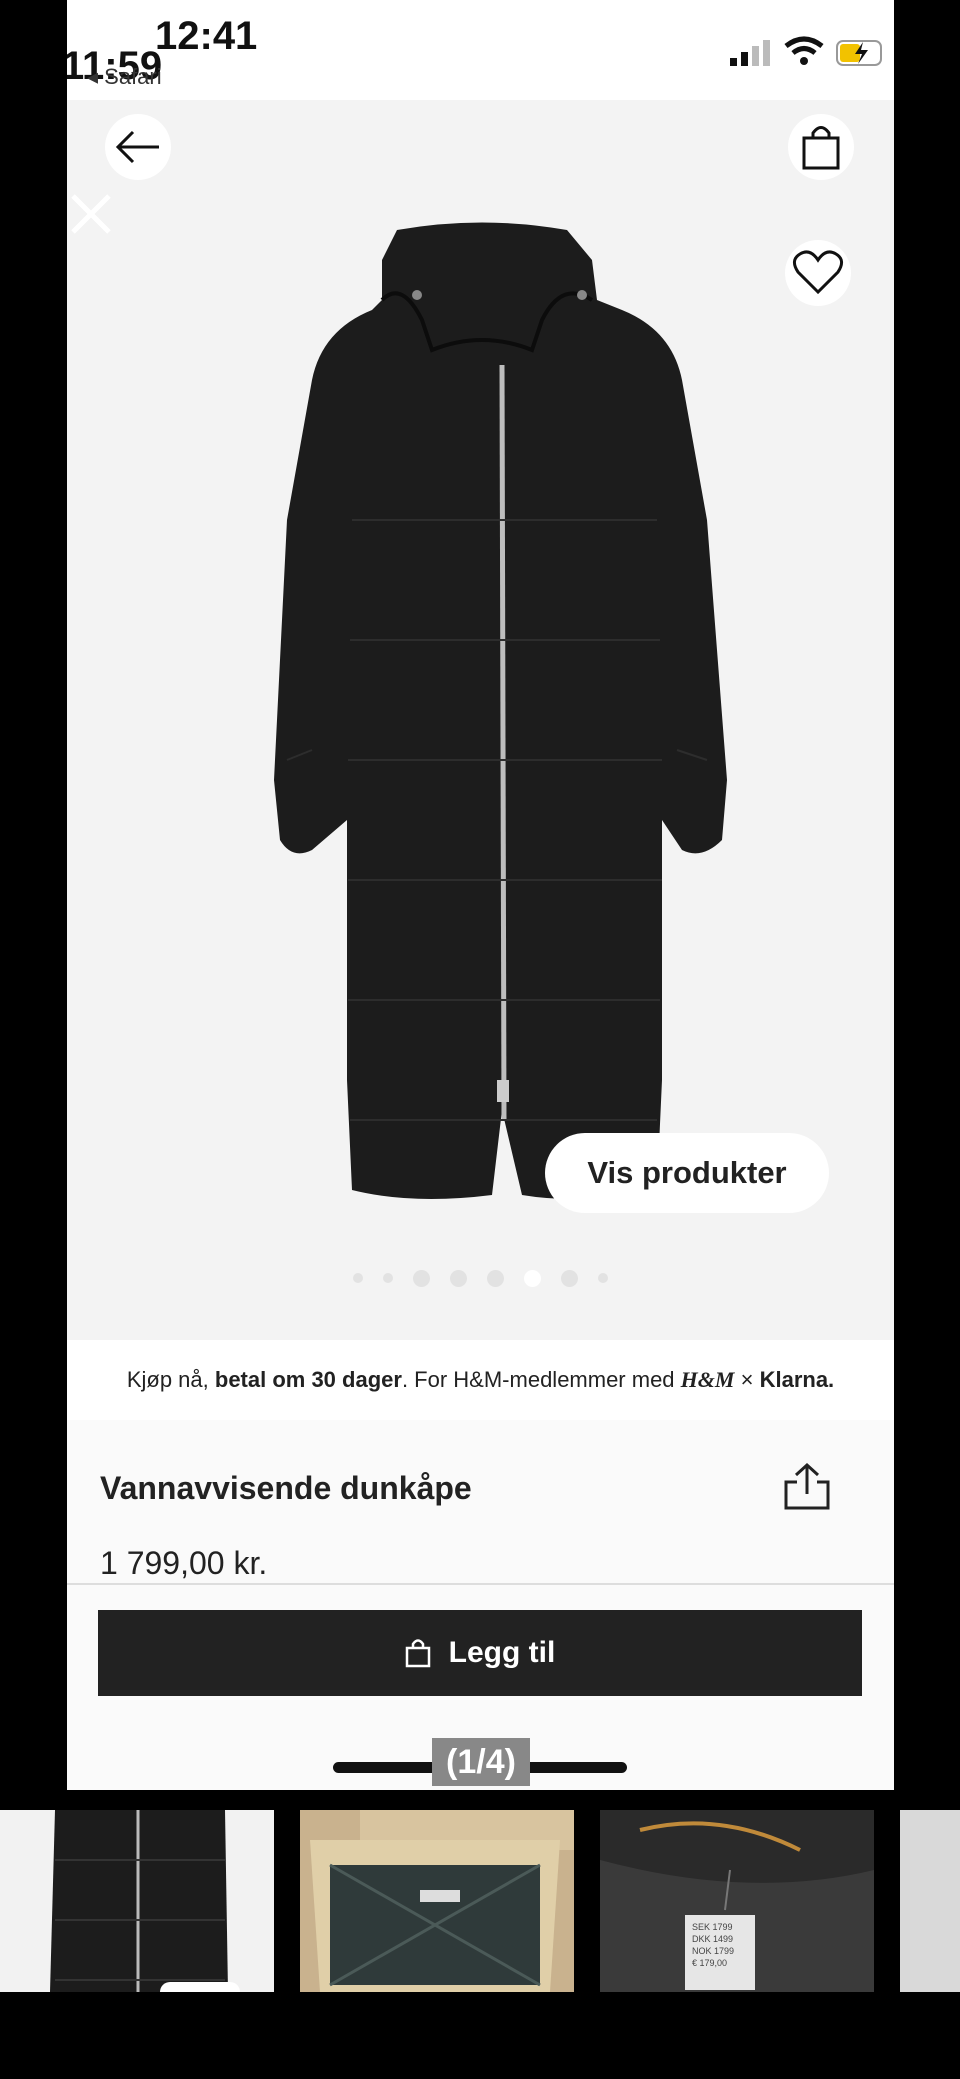 The width and height of the screenshot is (960, 2079). What do you see at coordinates (713, 1951) in the screenshot?
I see `tag-line: NOK 1799` at bounding box center [713, 1951].